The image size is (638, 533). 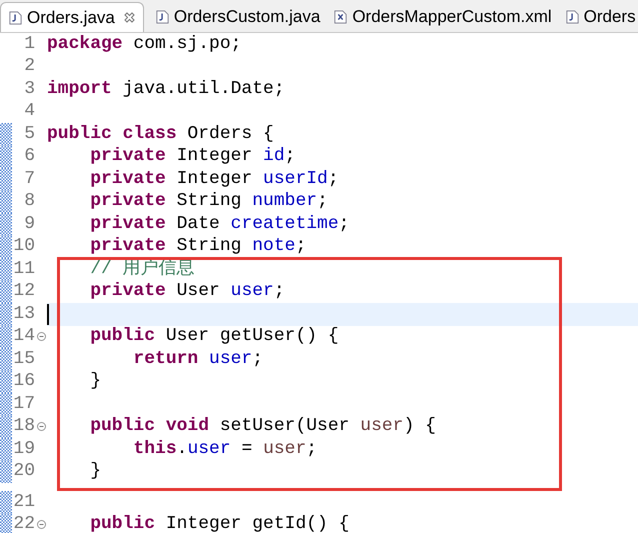 I want to click on code-line: private Integer userId;, so click(x=214, y=179).